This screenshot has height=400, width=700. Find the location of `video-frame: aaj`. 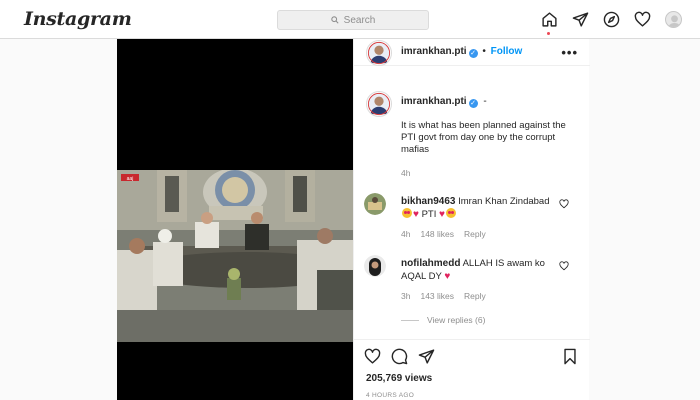

video-frame: aaj is located at coordinates (235, 256).